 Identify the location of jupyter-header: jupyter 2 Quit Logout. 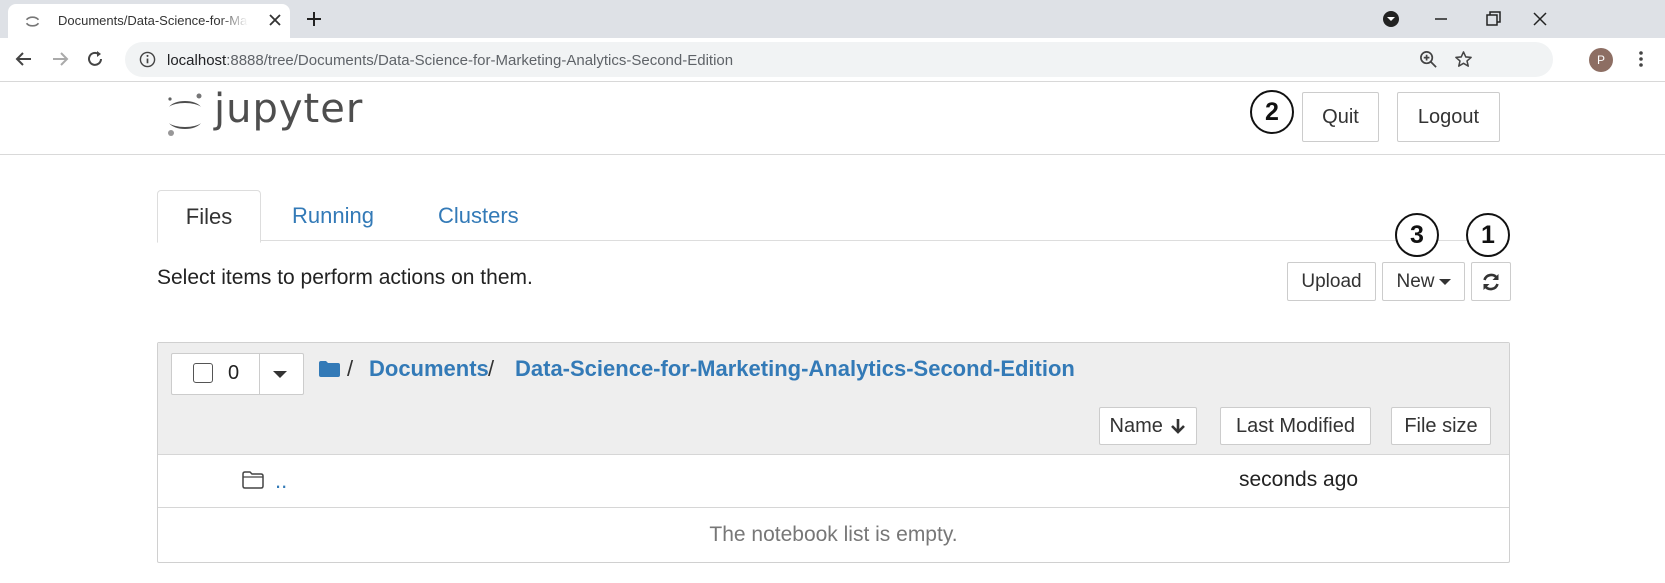
(832, 118).